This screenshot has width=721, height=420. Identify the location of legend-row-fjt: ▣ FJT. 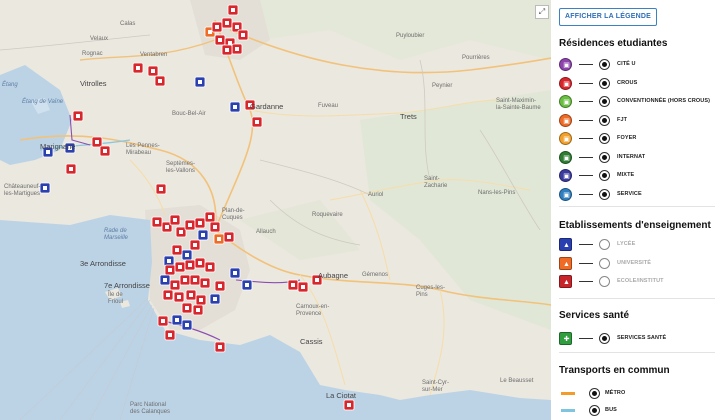
(639, 120).